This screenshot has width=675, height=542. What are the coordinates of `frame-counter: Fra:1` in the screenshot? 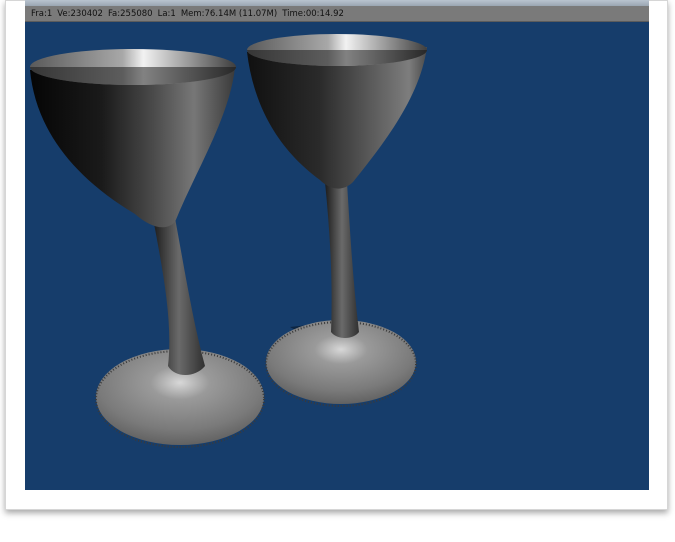 It's located at (42, 13).